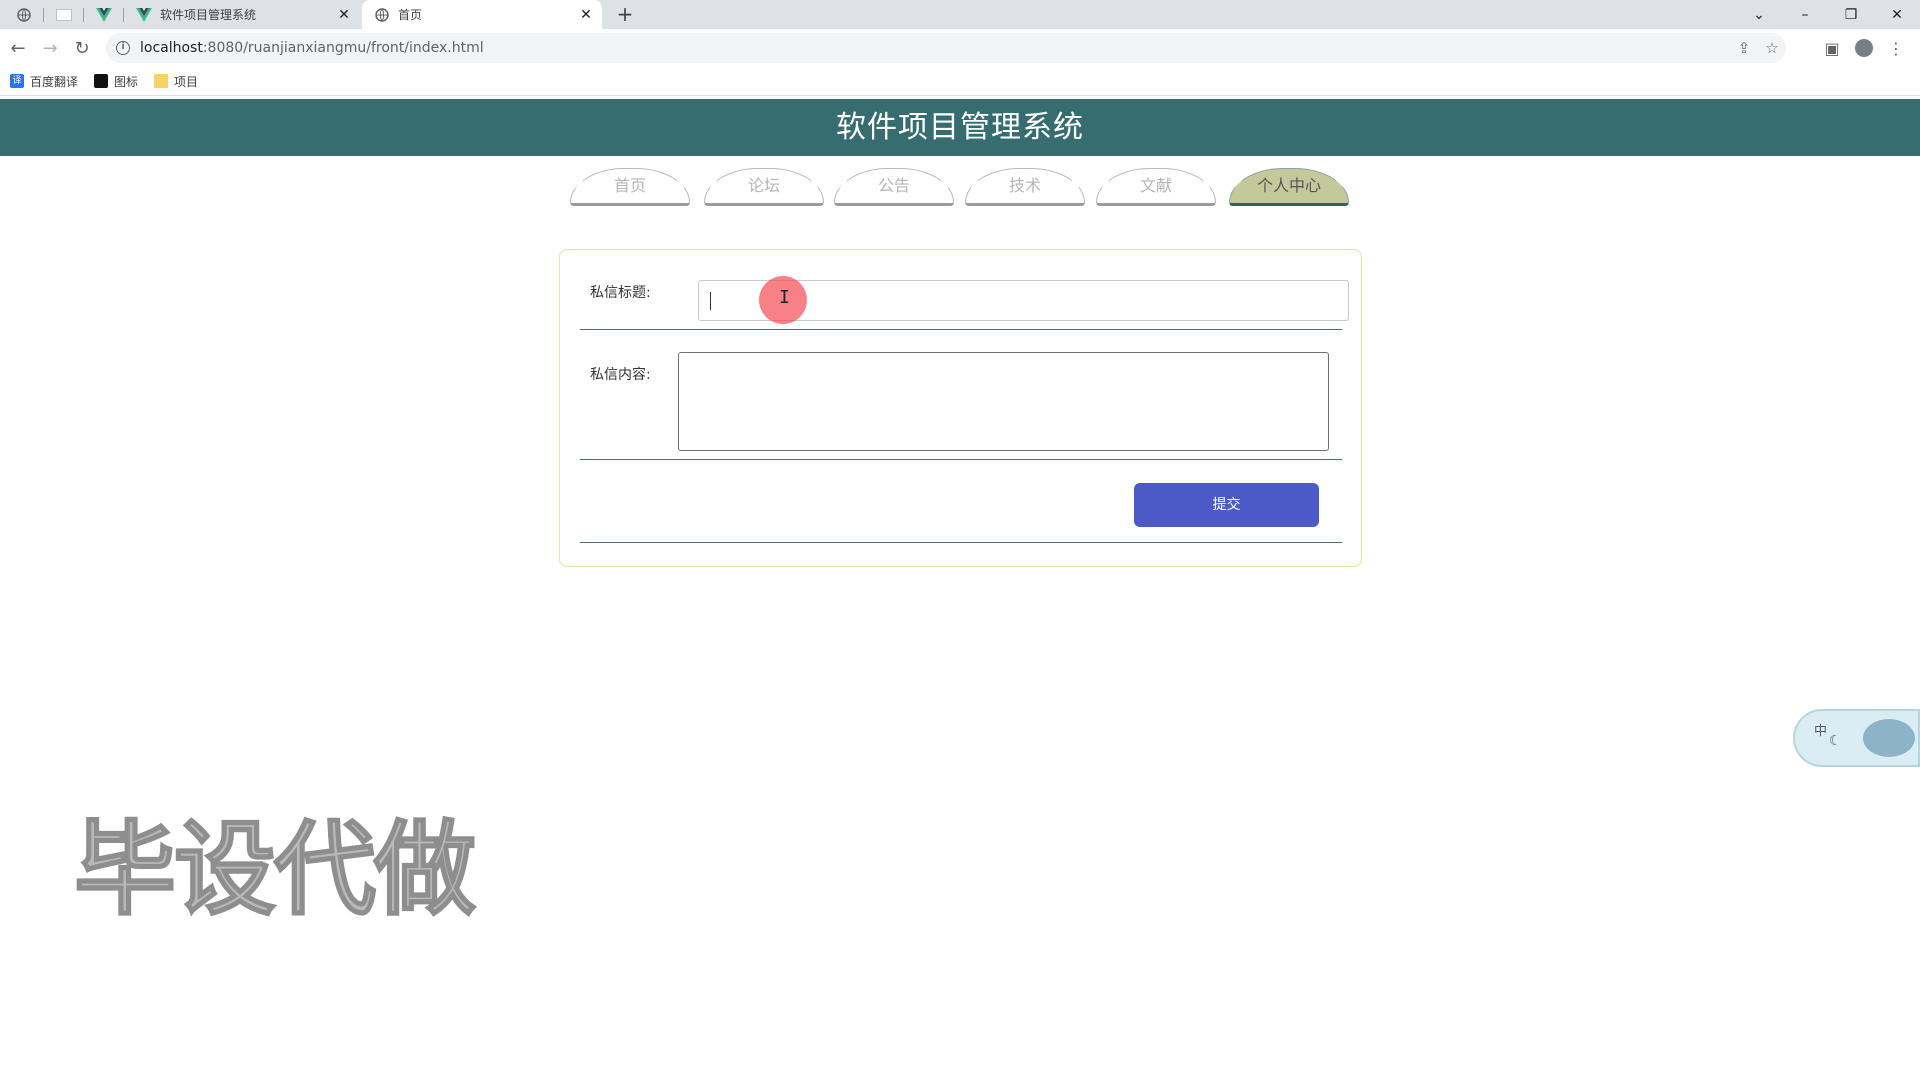  What do you see at coordinates (1025, 187) in the screenshot?
I see `nav-technology: 技术` at bounding box center [1025, 187].